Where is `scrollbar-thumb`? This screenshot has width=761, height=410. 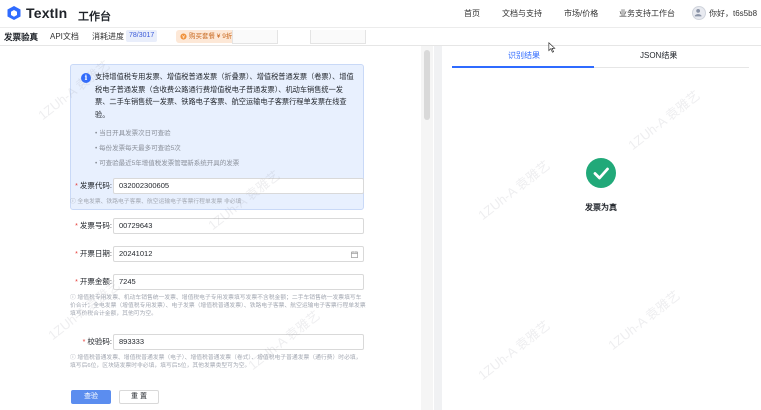 scrollbar-thumb is located at coordinates (427, 85).